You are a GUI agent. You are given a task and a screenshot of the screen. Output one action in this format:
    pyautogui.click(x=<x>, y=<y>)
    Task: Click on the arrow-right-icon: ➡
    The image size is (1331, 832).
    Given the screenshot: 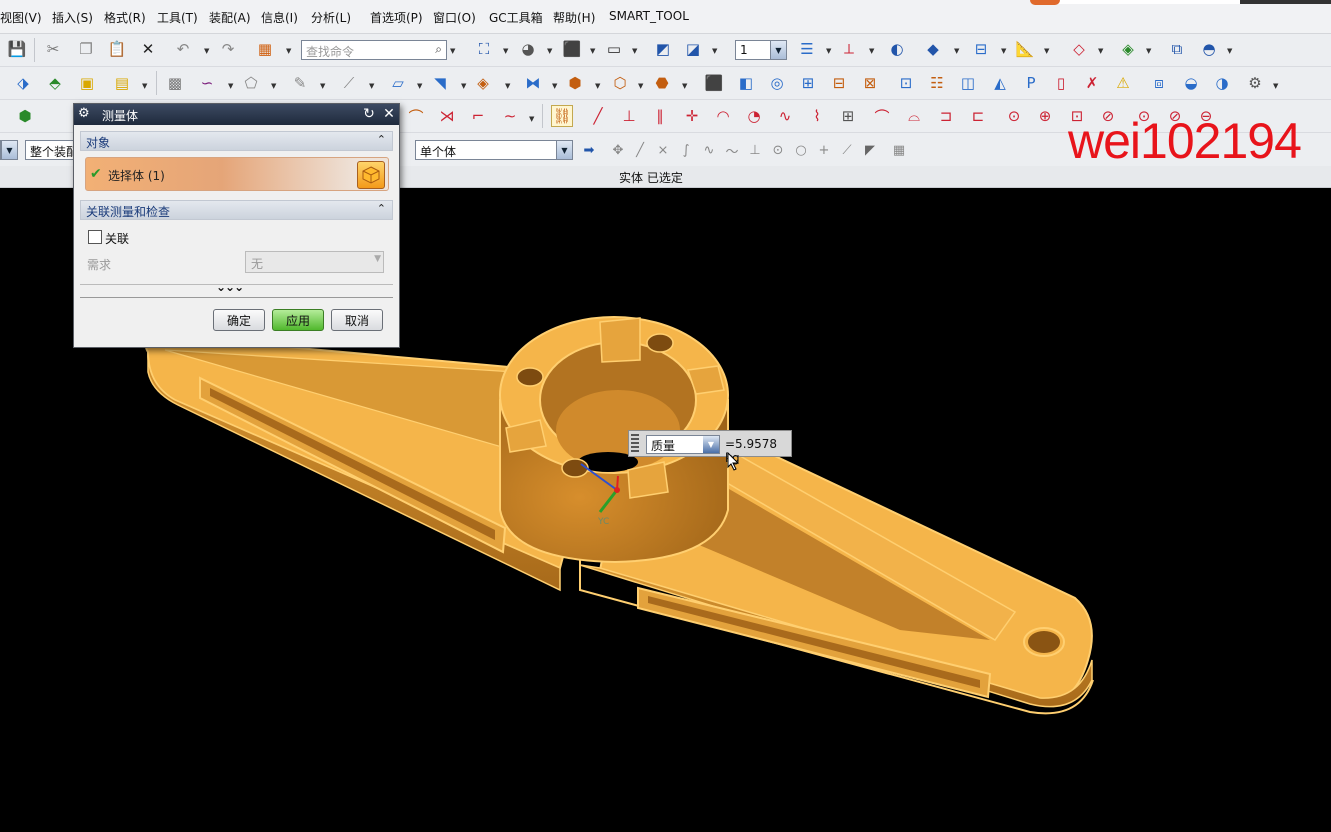 What is the action you would take?
    pyautogui.click(x=589, y=150)
    